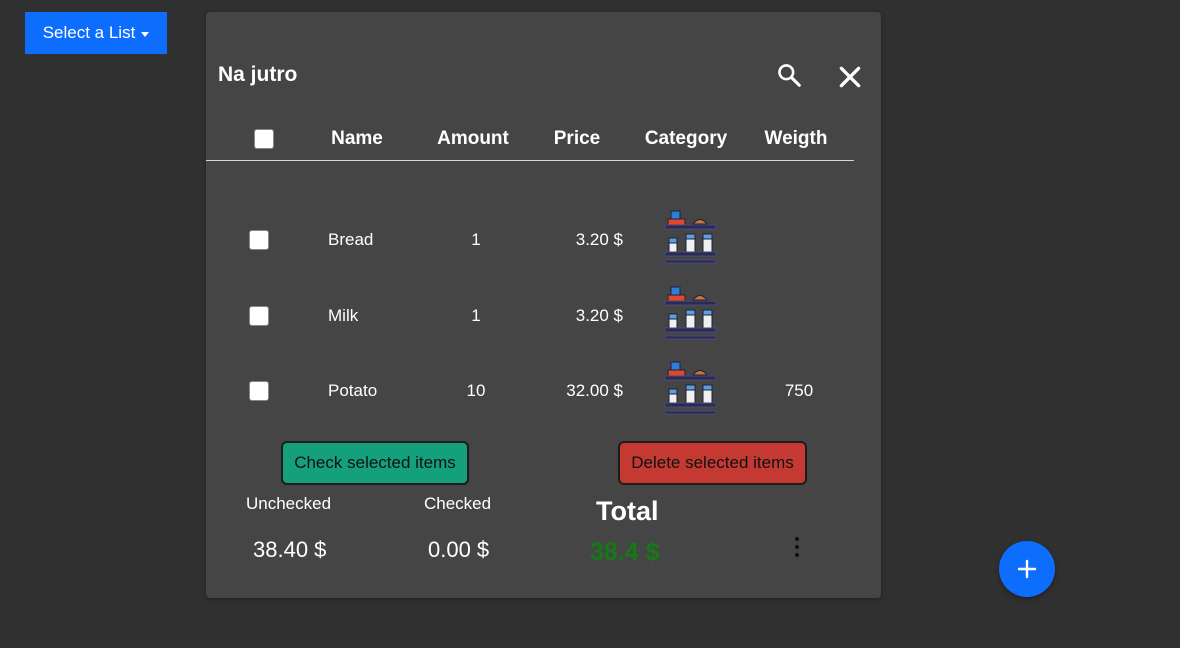  I want to click on total-label: Total, so click(627, 511).